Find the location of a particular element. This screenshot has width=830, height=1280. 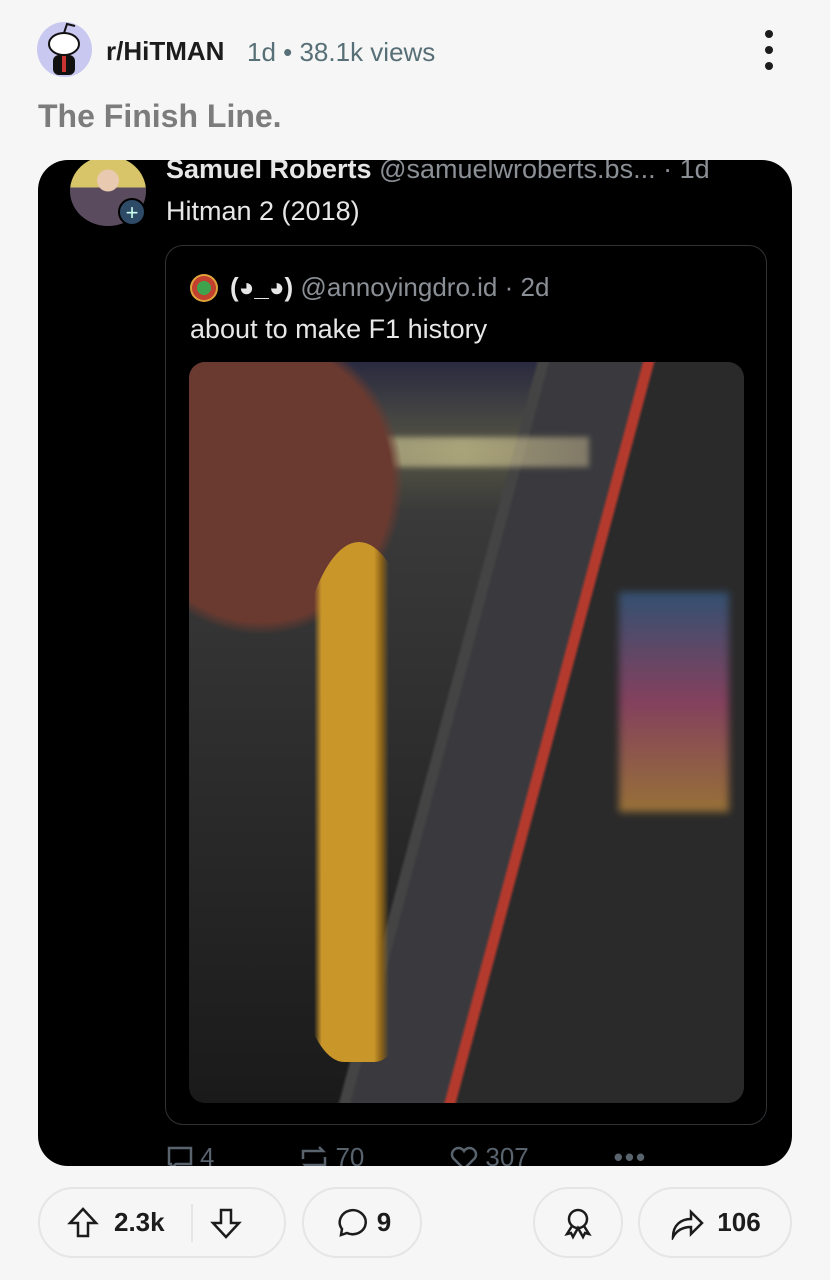

comments-count: 9 is located at coordinates (384, 1222).